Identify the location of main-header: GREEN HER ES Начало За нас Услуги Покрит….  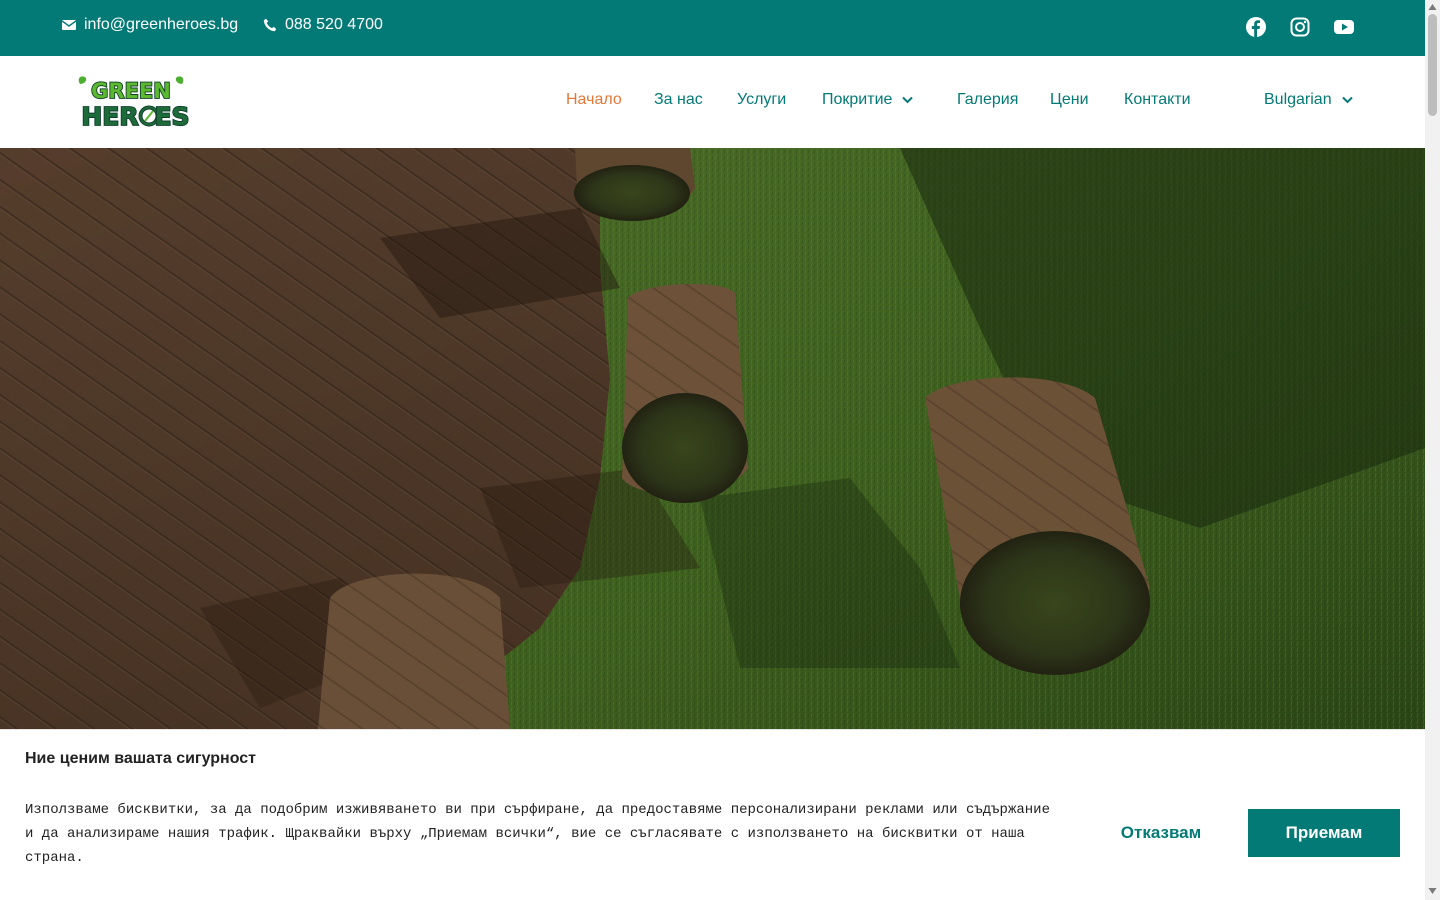
(712, 102).